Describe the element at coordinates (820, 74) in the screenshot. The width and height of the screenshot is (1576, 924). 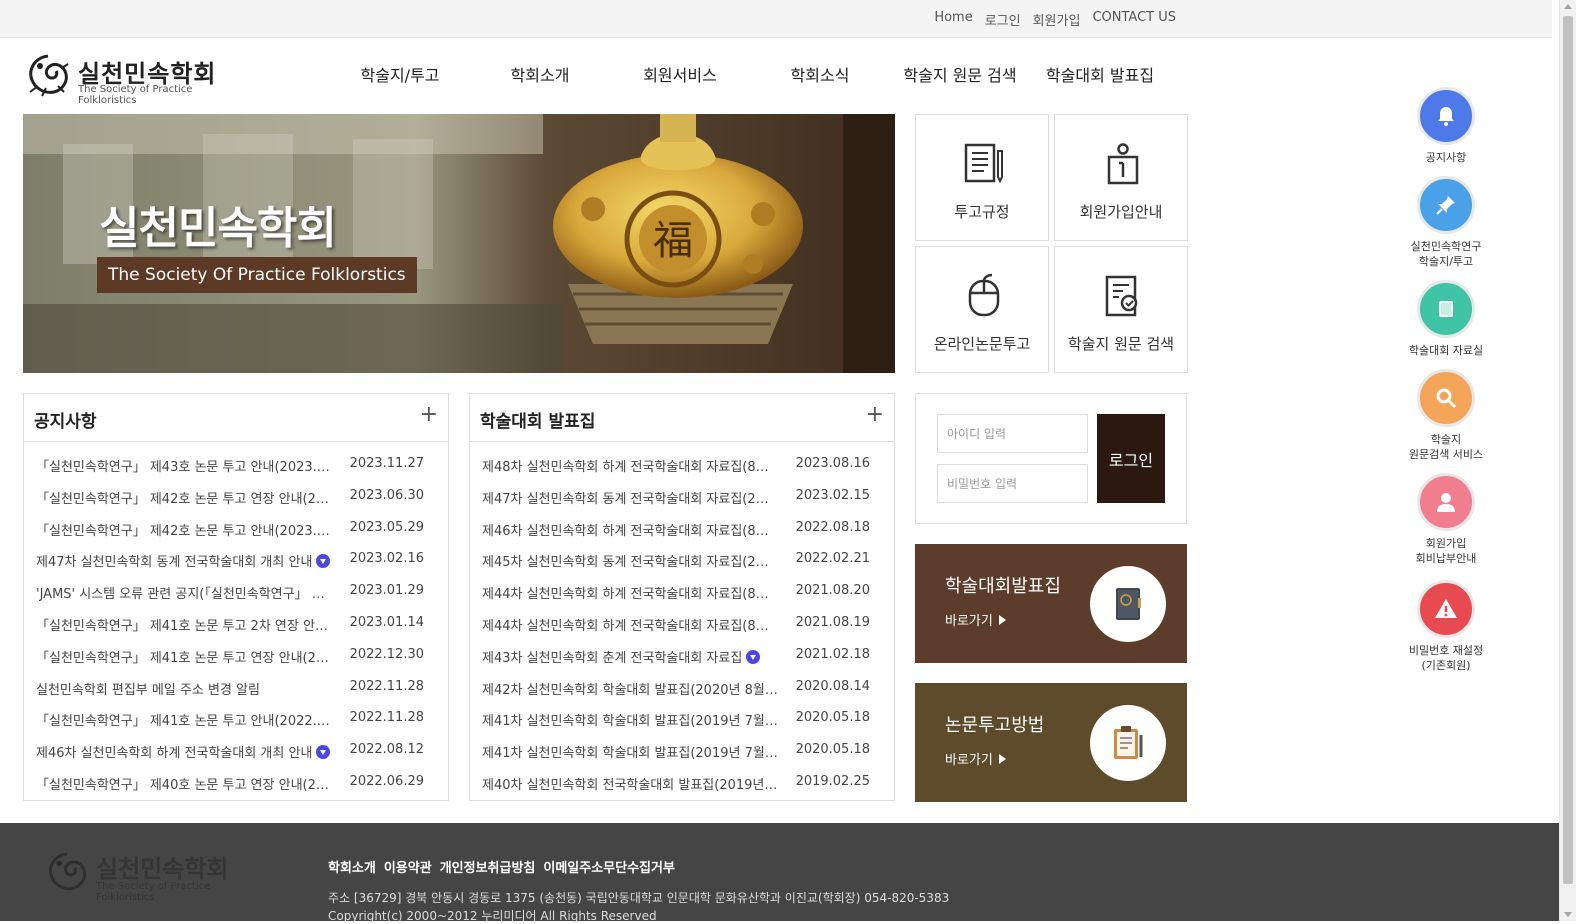
I see `nav-news: 학회소식` at that location.